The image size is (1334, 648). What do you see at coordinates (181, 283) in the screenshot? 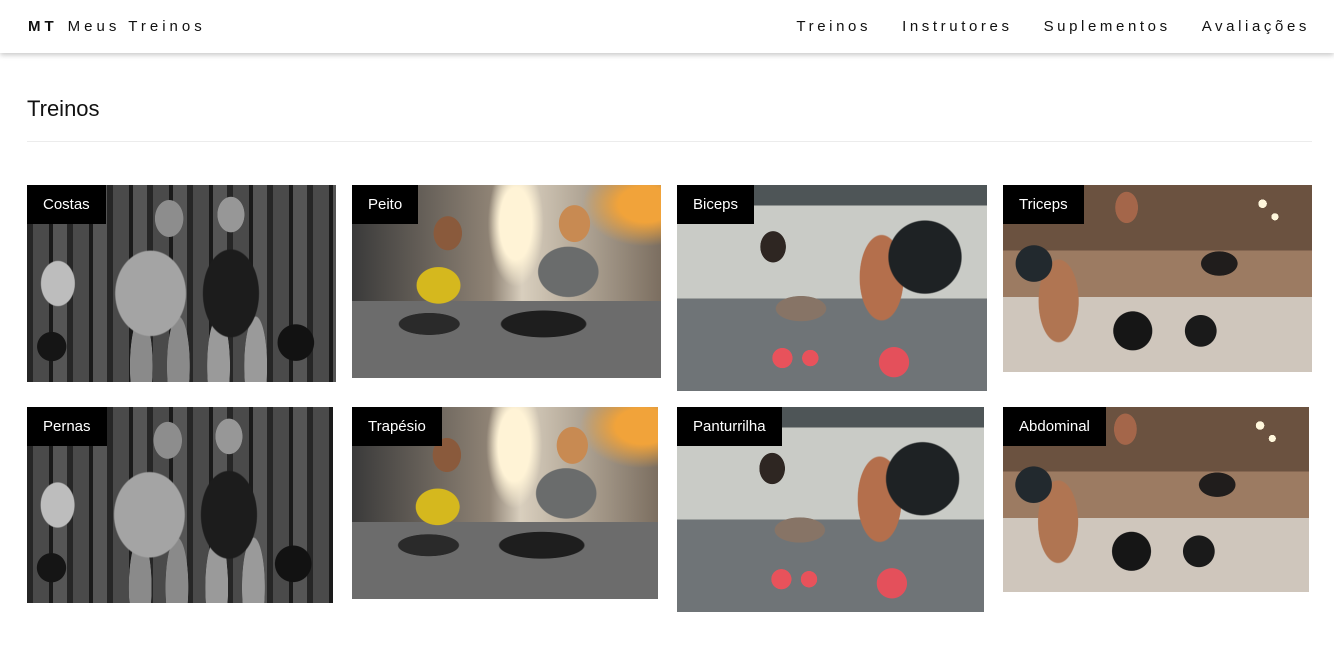
I see `workout-card-costas: Costas` at bounding box center [181, 283].